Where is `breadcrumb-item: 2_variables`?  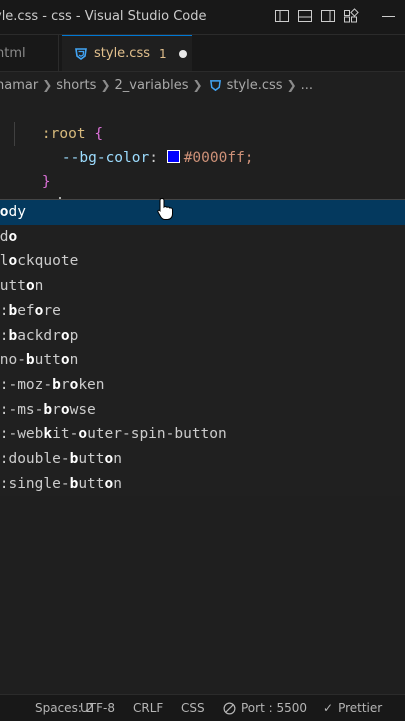
breadcrumb-item: 2_variables is located at coordinates (152, 85).